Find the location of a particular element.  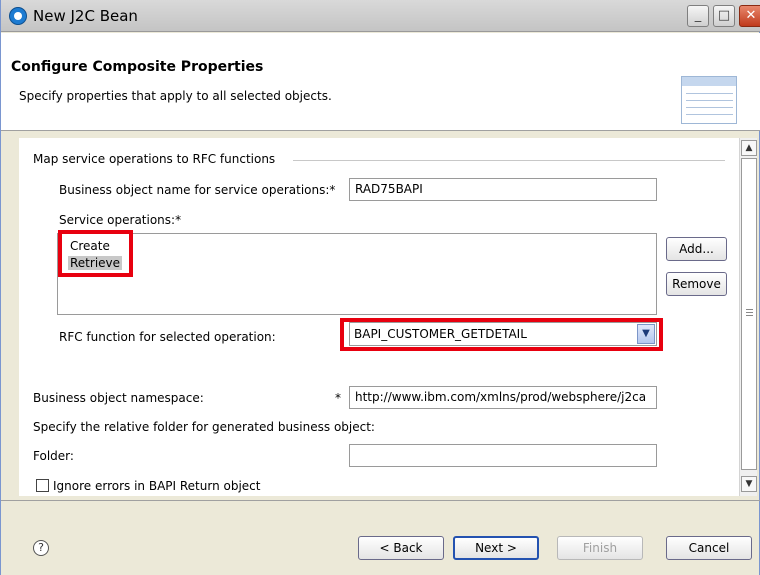

highlight-service-ops is located at coordinates (95, 253).